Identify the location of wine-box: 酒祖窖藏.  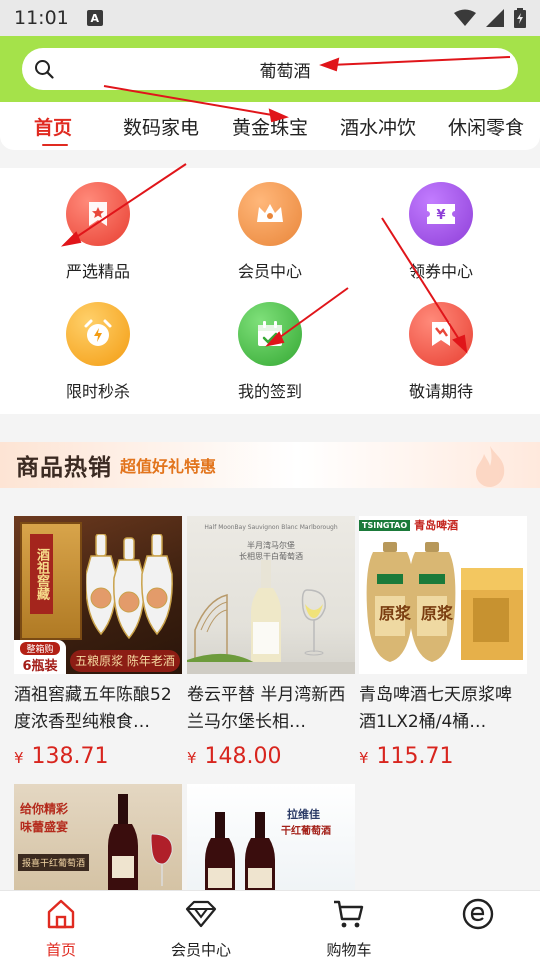
(51, 581).